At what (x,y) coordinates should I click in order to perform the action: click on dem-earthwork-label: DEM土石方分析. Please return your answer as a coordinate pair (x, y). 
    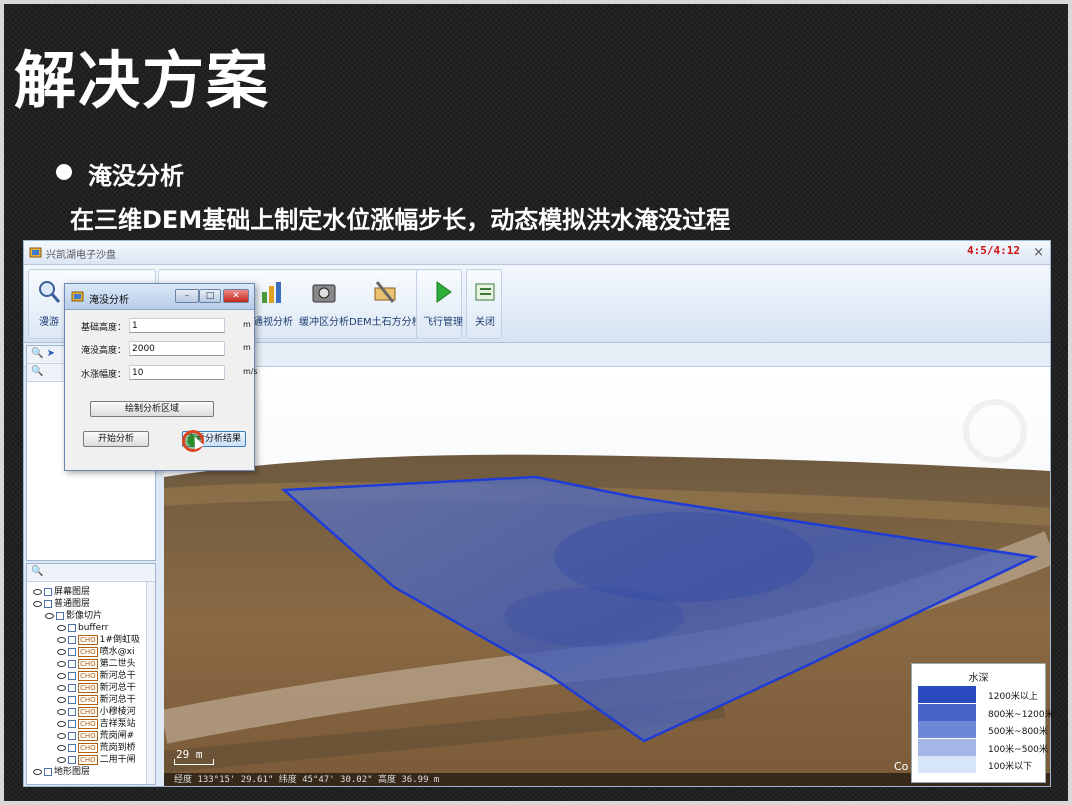
    Looking at the image, I should click on (385, 322).